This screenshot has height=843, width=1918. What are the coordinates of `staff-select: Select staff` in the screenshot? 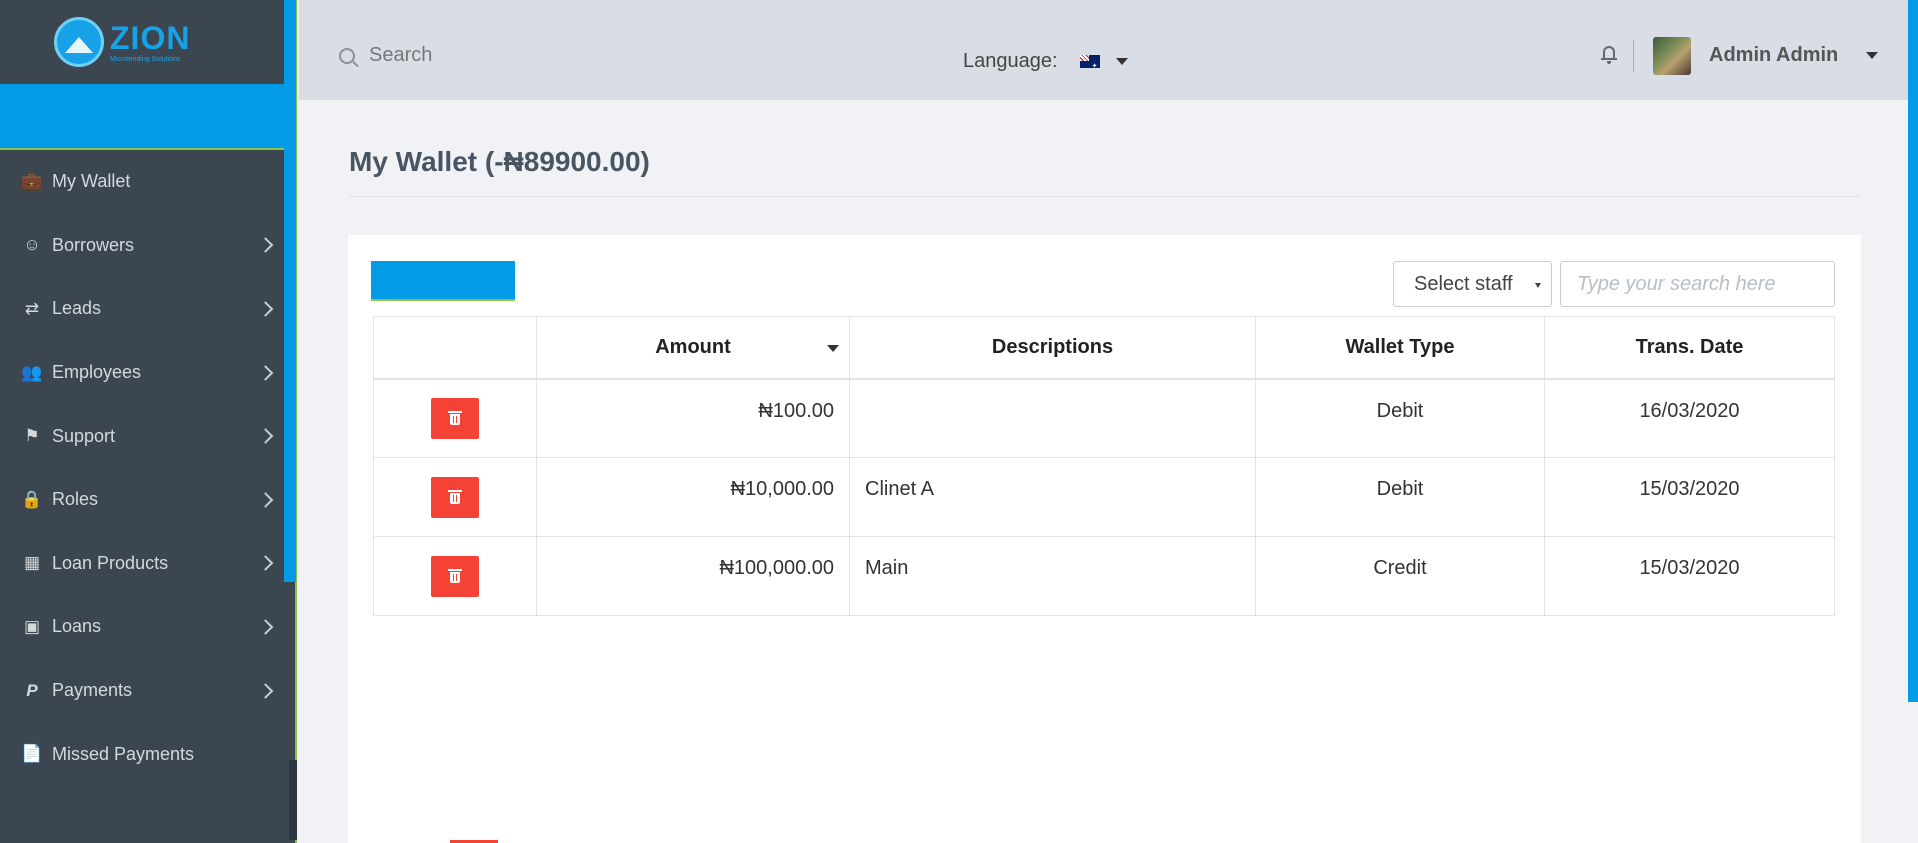 It's located at (1472, 284).